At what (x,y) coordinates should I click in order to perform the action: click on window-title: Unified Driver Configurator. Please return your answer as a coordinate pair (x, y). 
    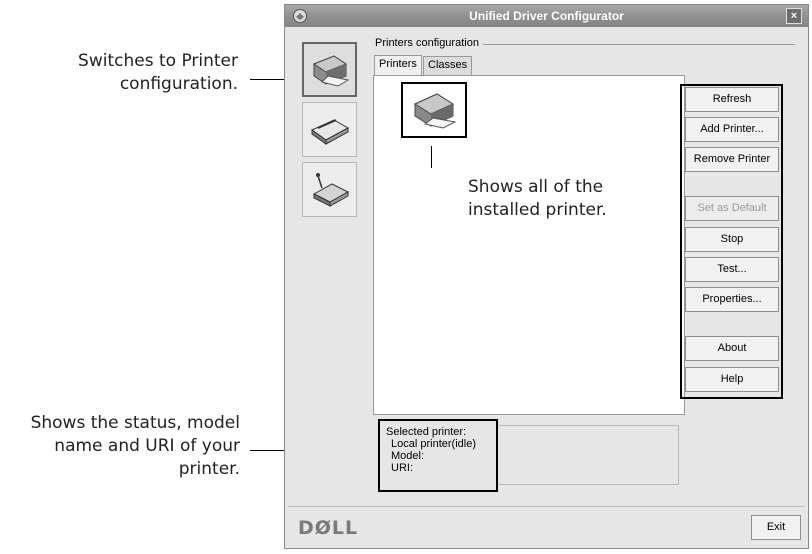
    Looking at the image, I should click on (546, 16).